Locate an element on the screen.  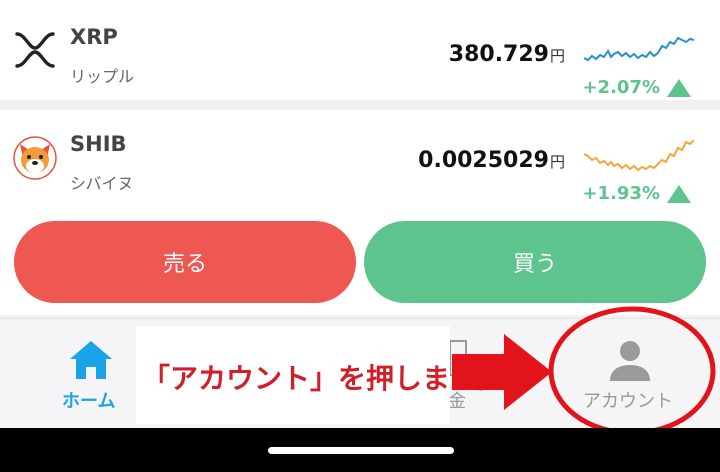
nav-home: ホーム is located at coordinates (90, 374).